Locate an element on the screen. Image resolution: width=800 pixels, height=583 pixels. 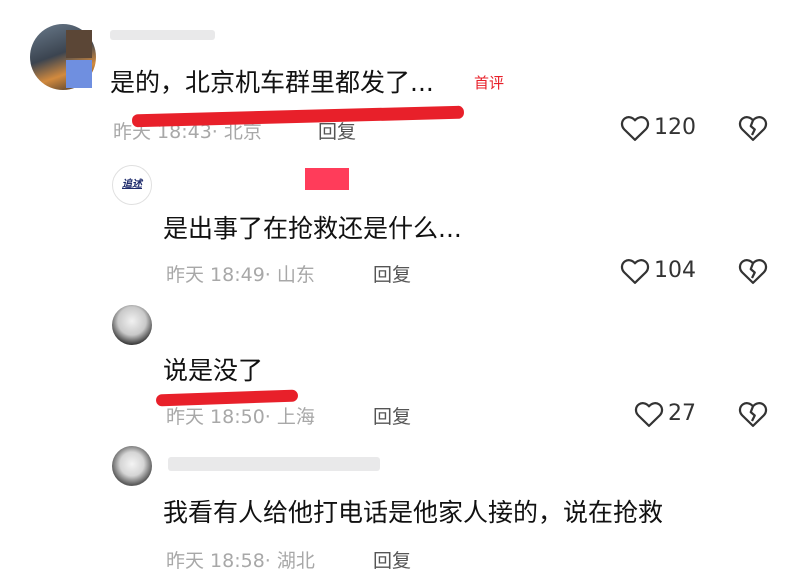
comment-time: 昨天 18:49 is located at coordinates (215, 275).